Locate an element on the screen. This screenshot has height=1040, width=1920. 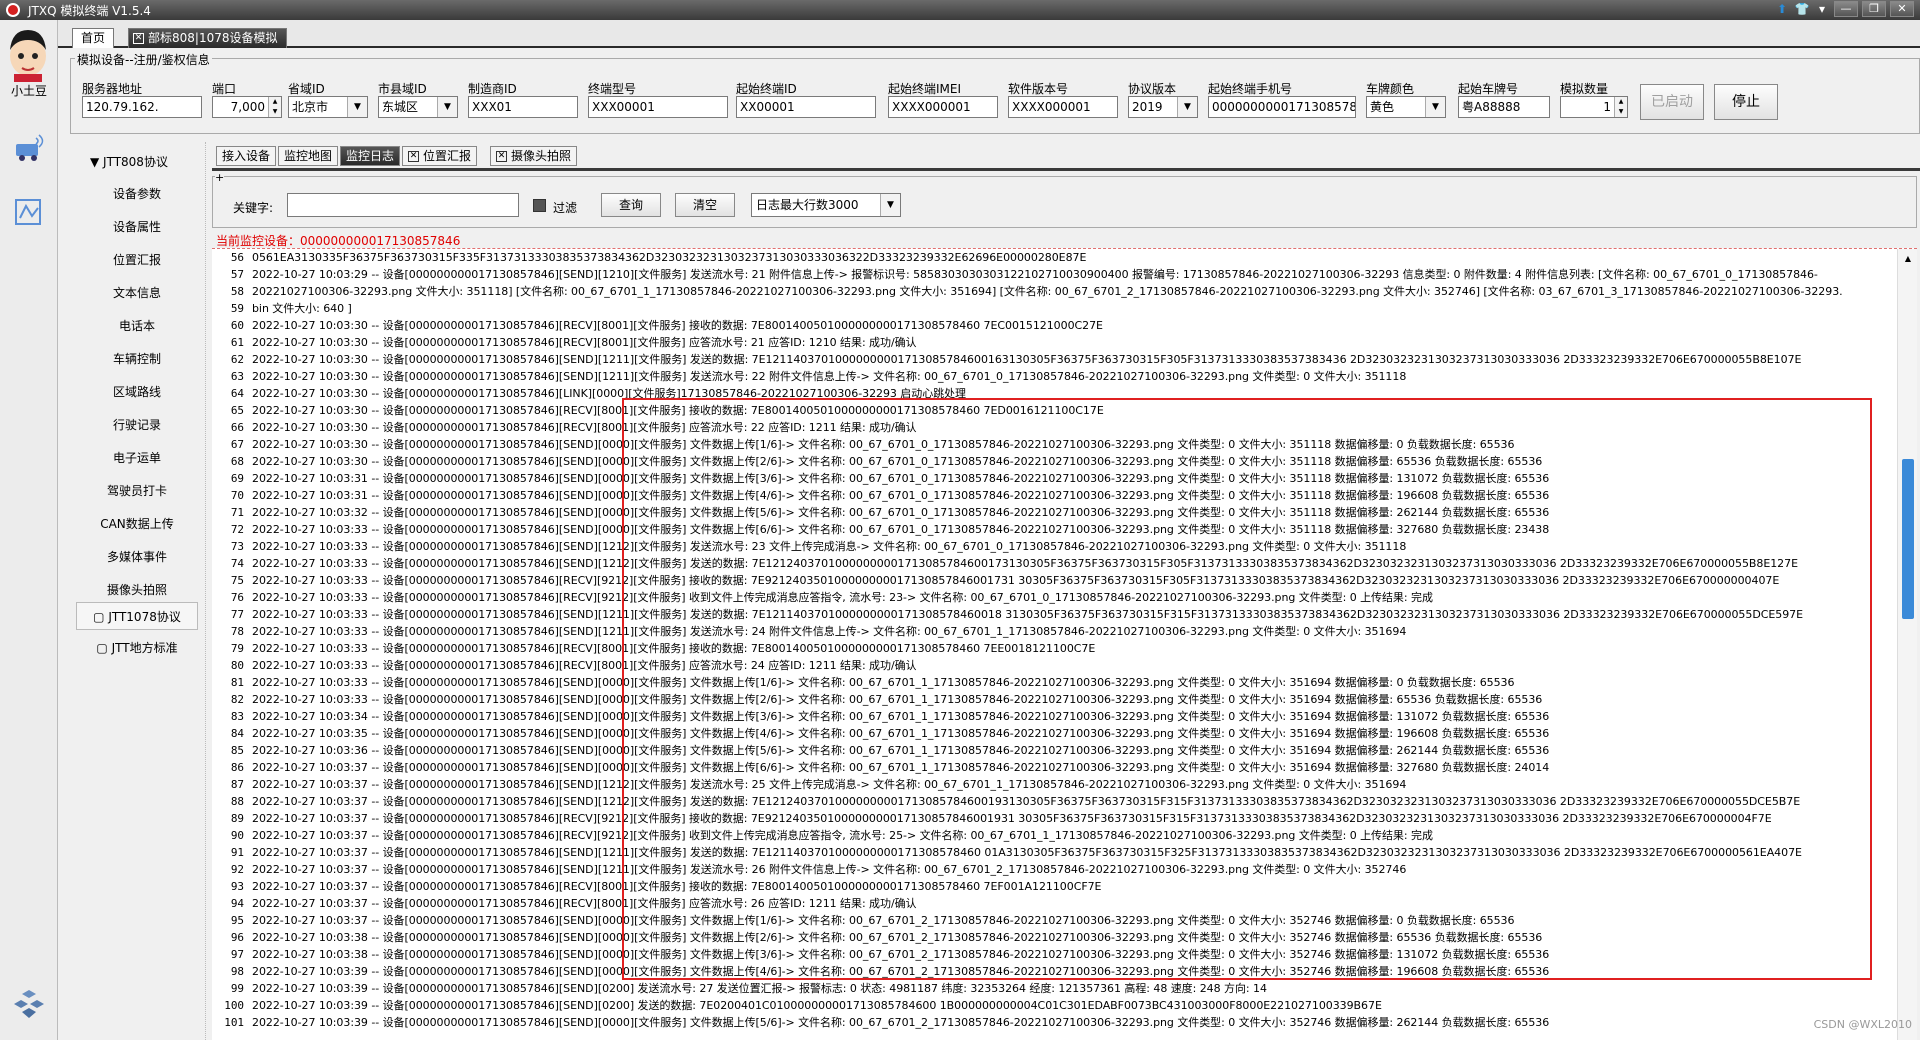
protocol-item: 驾驶员打卡 is located at coordinates (137, 491).